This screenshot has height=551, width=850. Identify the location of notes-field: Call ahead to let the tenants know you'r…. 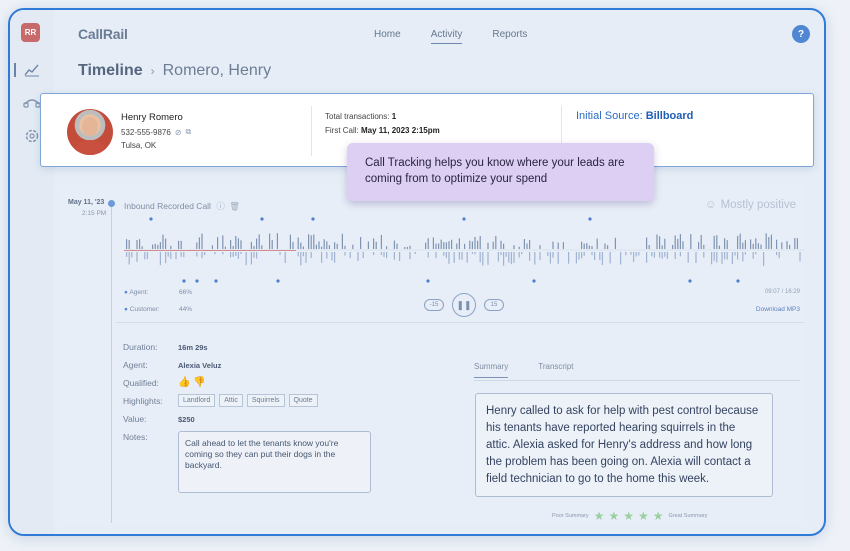
(274, 462).